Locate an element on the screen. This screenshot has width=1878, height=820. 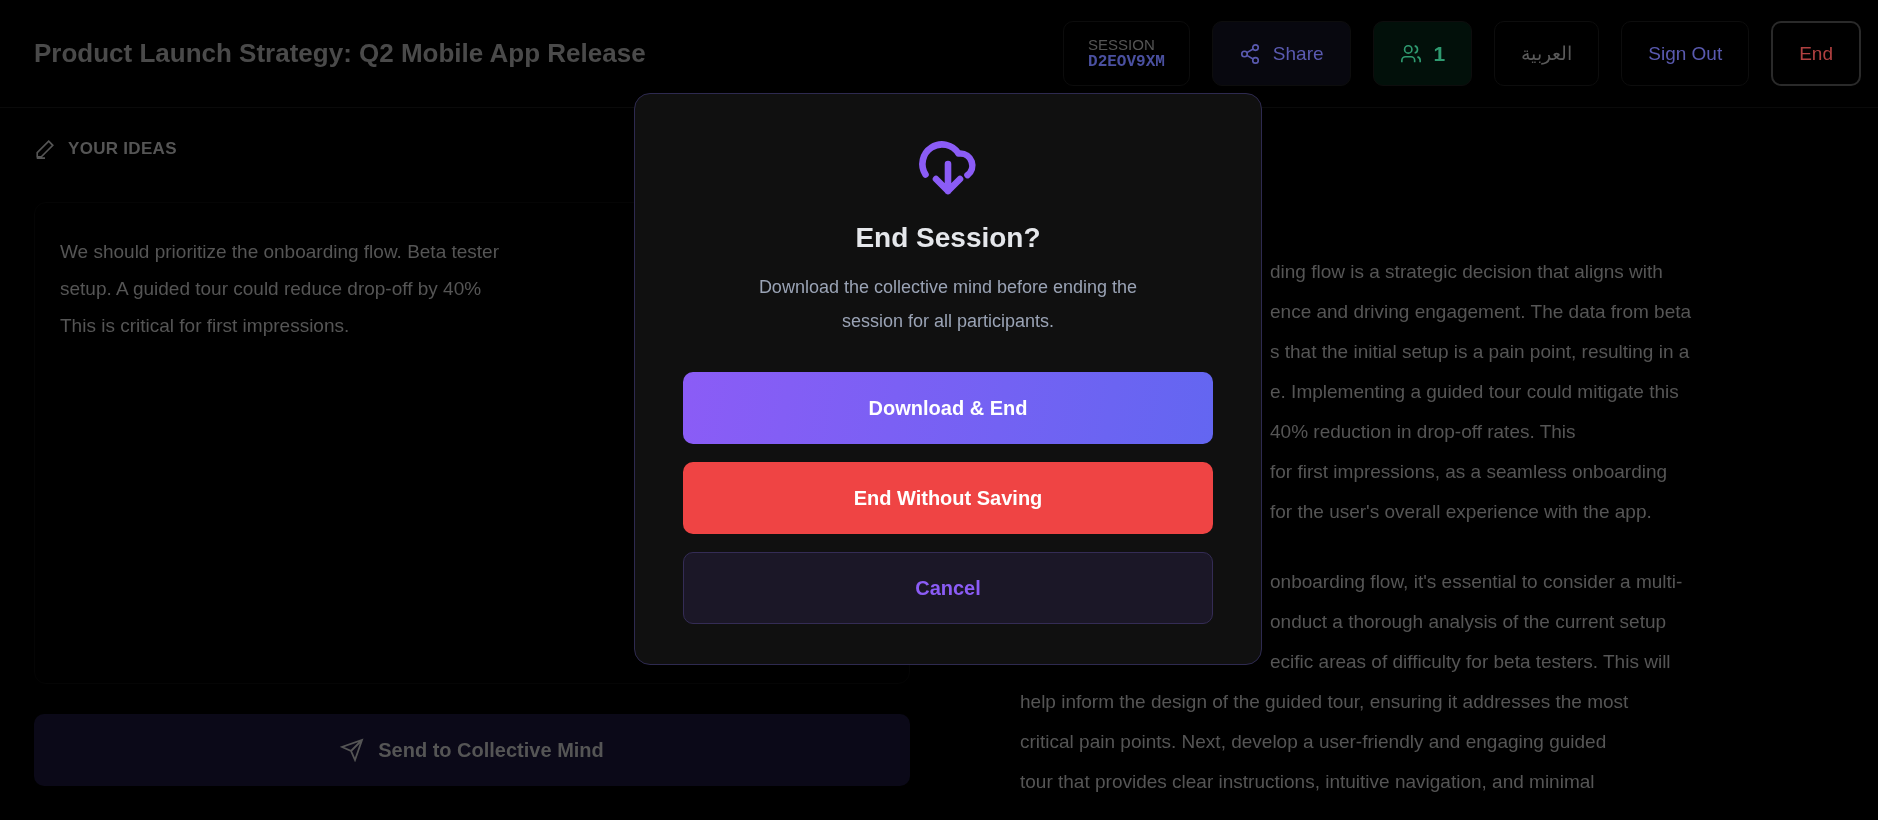
dialog-message: Download the collective mind before ending the session for all participants. is located at coordinates (948, 304).